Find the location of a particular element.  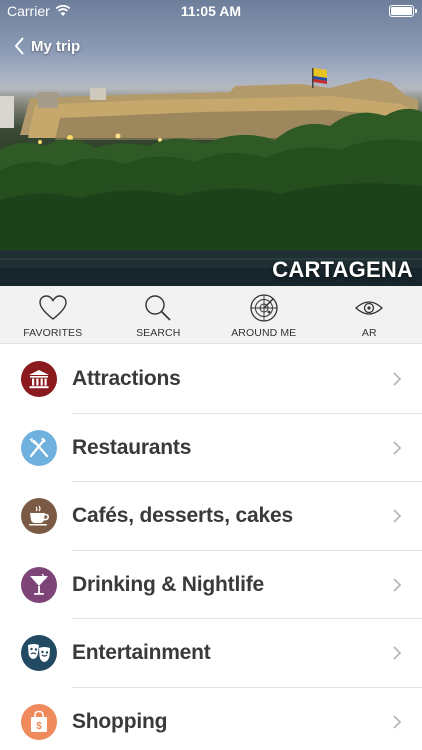

around-me-button: AROUND ME is located at coordinates (264, 314).